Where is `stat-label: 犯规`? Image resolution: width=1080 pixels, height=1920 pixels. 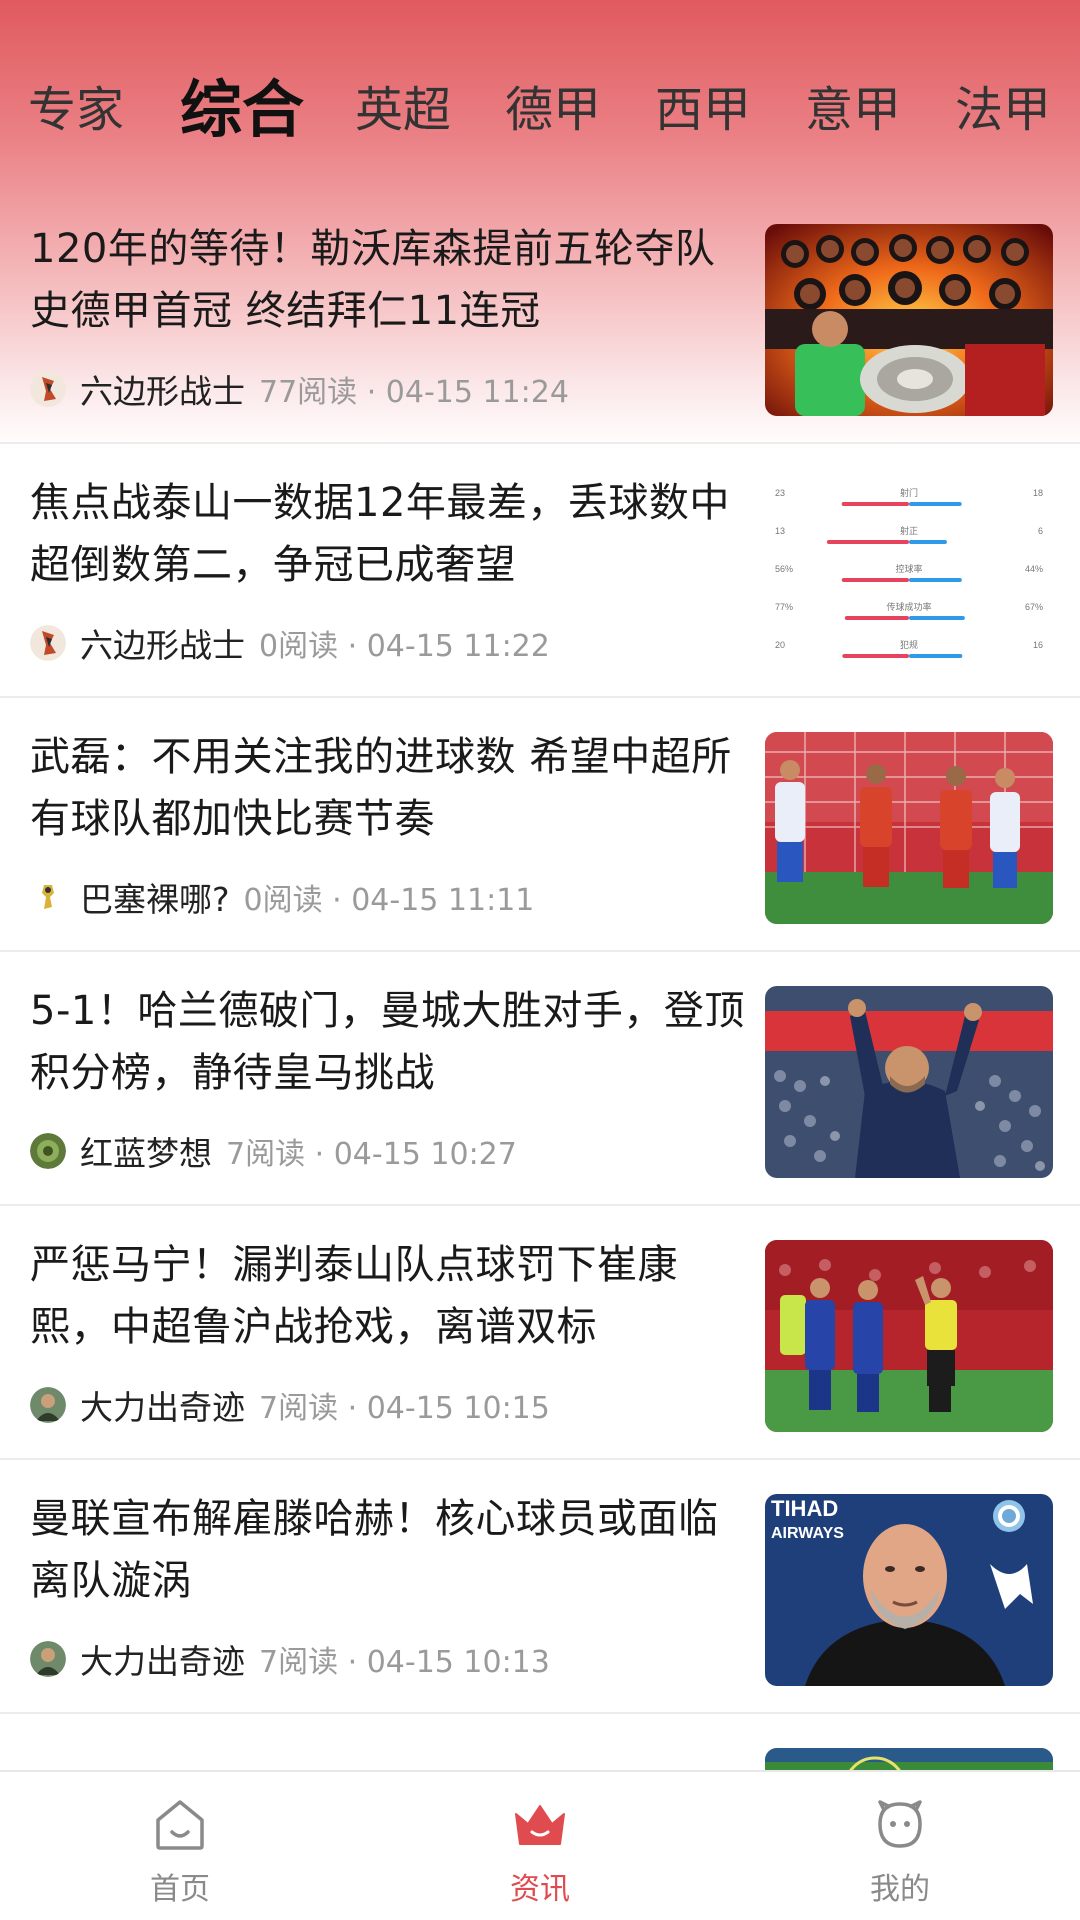
stat-label: 犯规 is located at coordinates (909, 645).